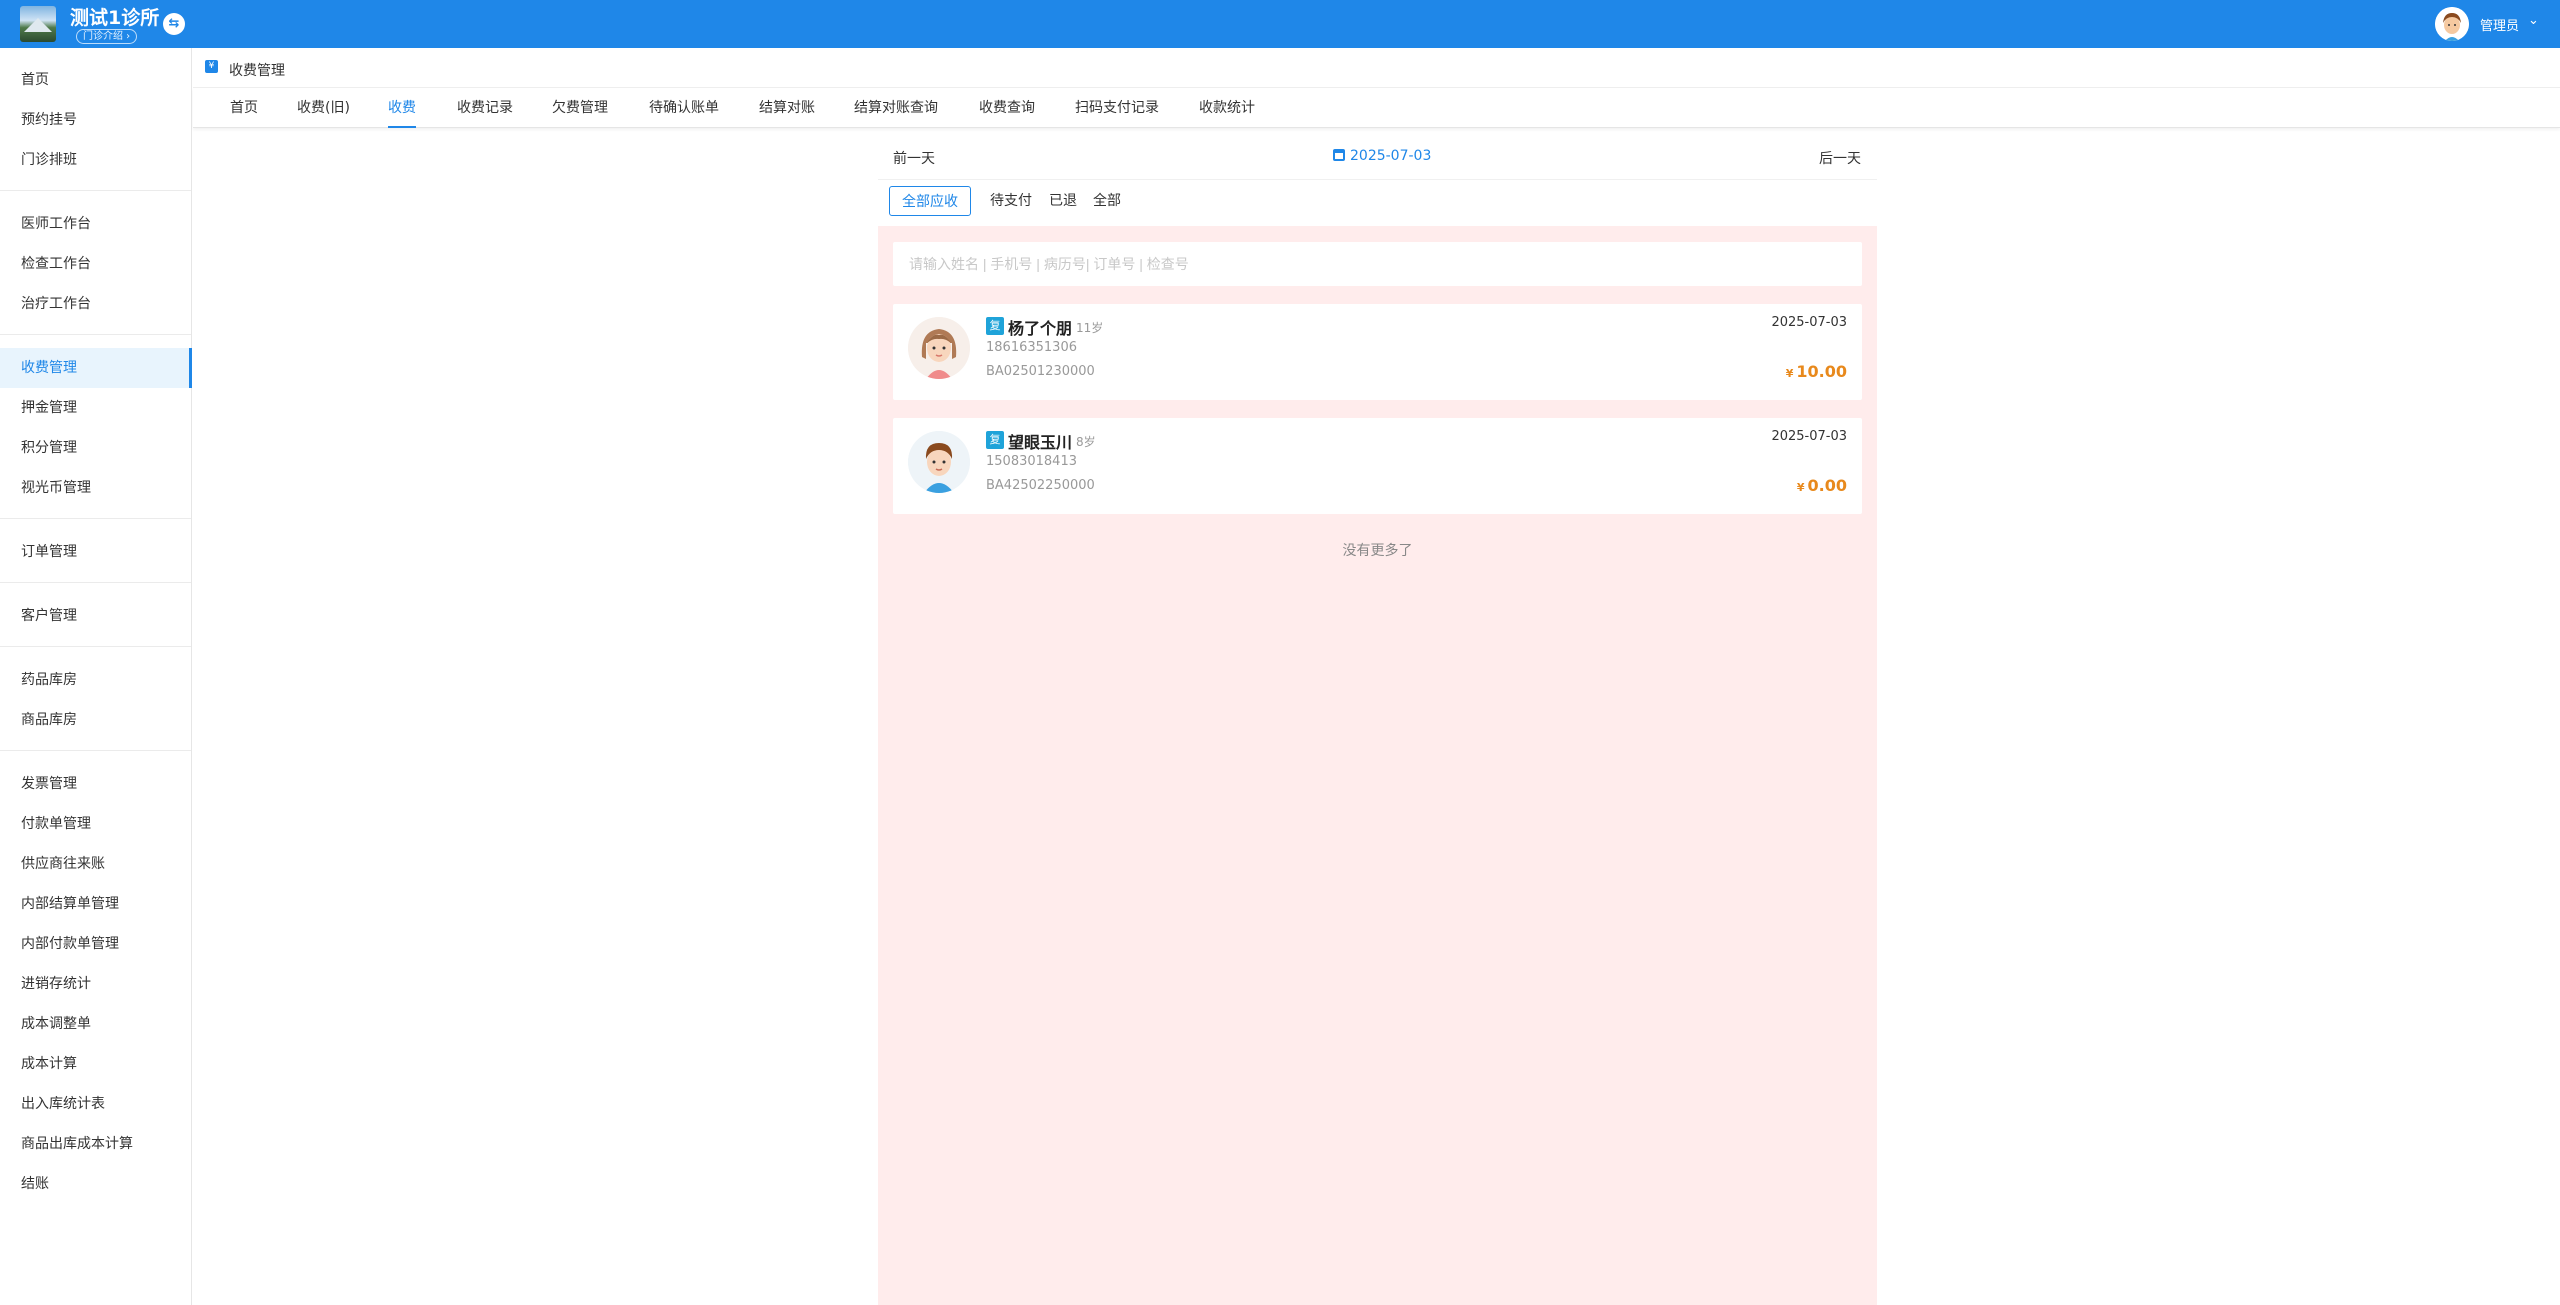 The width and height of the screenshot is (2560, 1305). I want to click on tab-settlement-query: 结算对账查询, so click(896, 108).